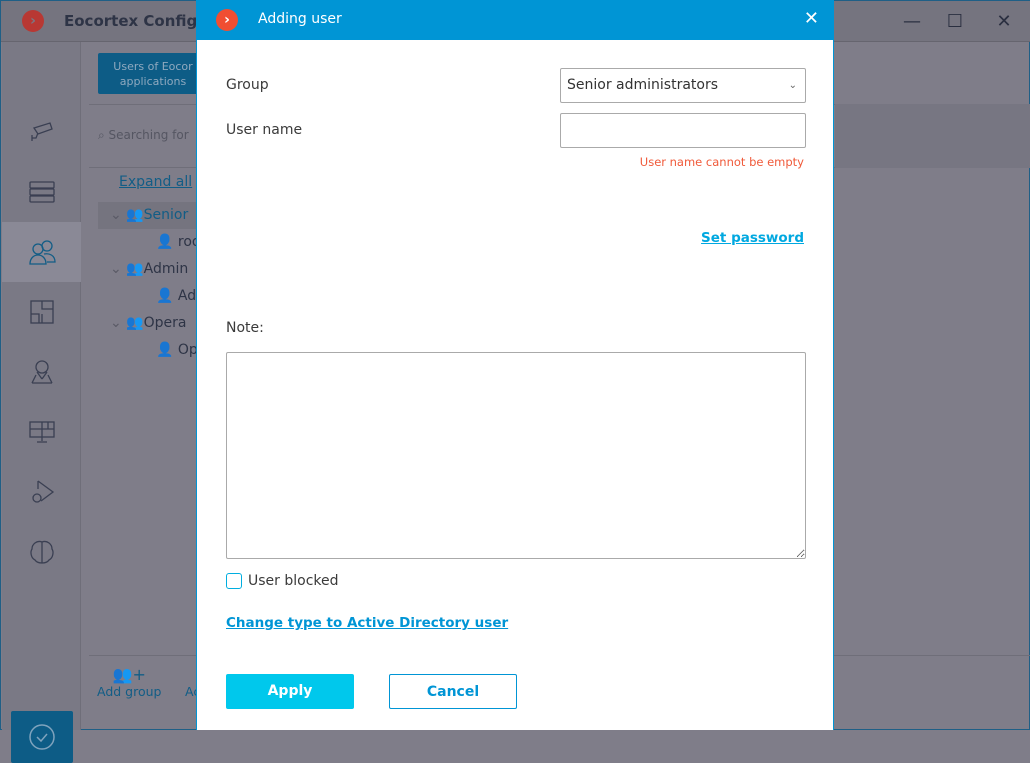  Describe the element at coordinates (290, 691) in the screenshot. I see `apply-button: Apply` at that location.